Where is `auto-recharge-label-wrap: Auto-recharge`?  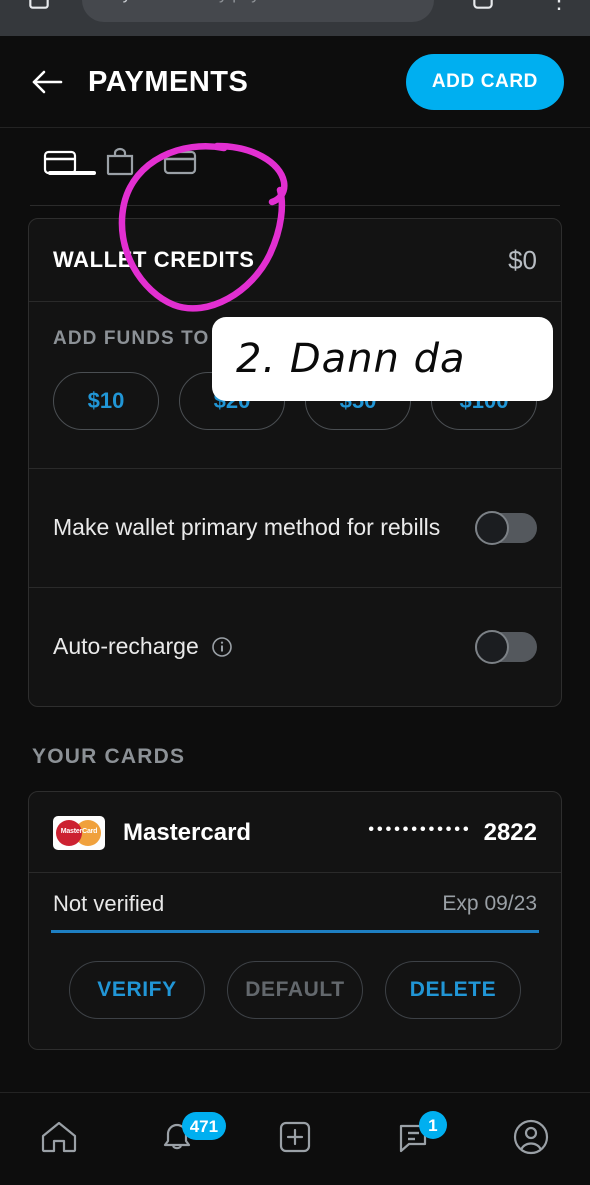 auto-recharge-label-wrap: Auto-recharge is located at coordinates (143, 647).